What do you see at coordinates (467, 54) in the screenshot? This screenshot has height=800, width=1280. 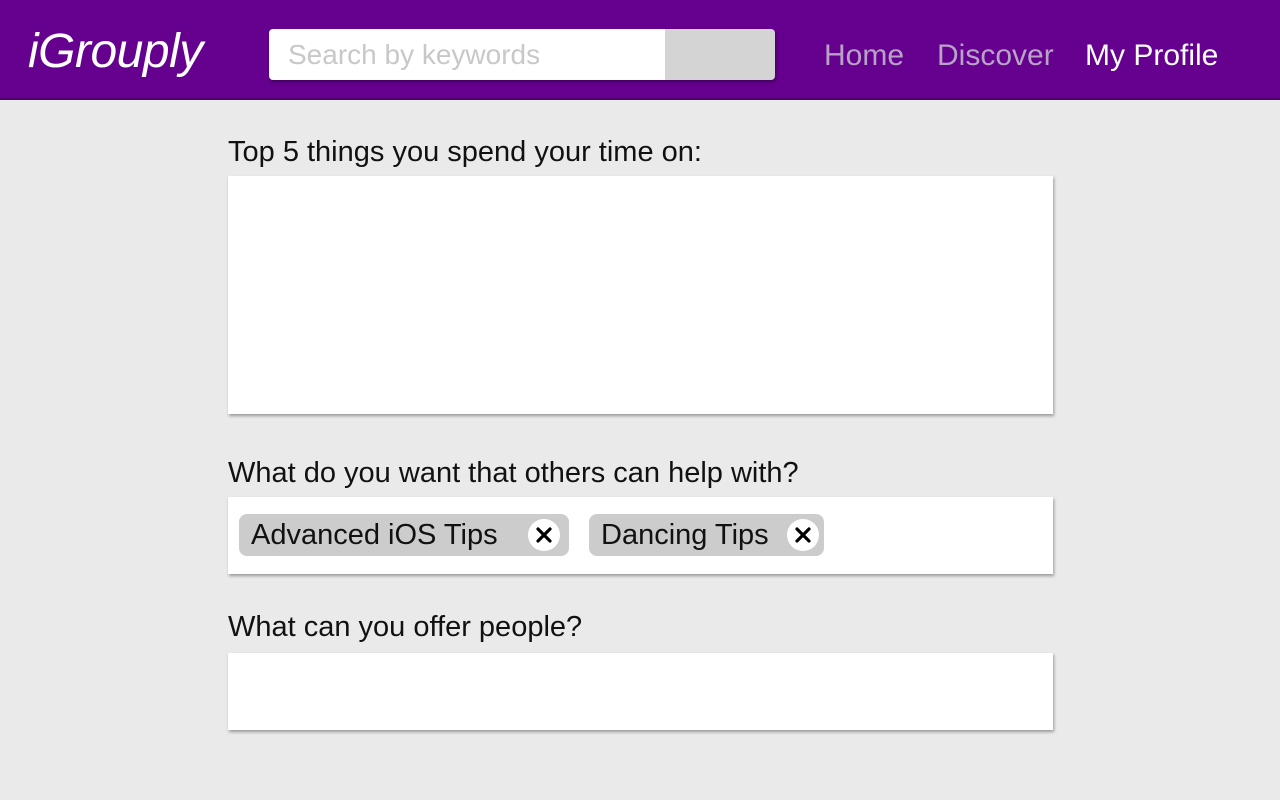 I see `search-input` at bounding box center [467, 54].